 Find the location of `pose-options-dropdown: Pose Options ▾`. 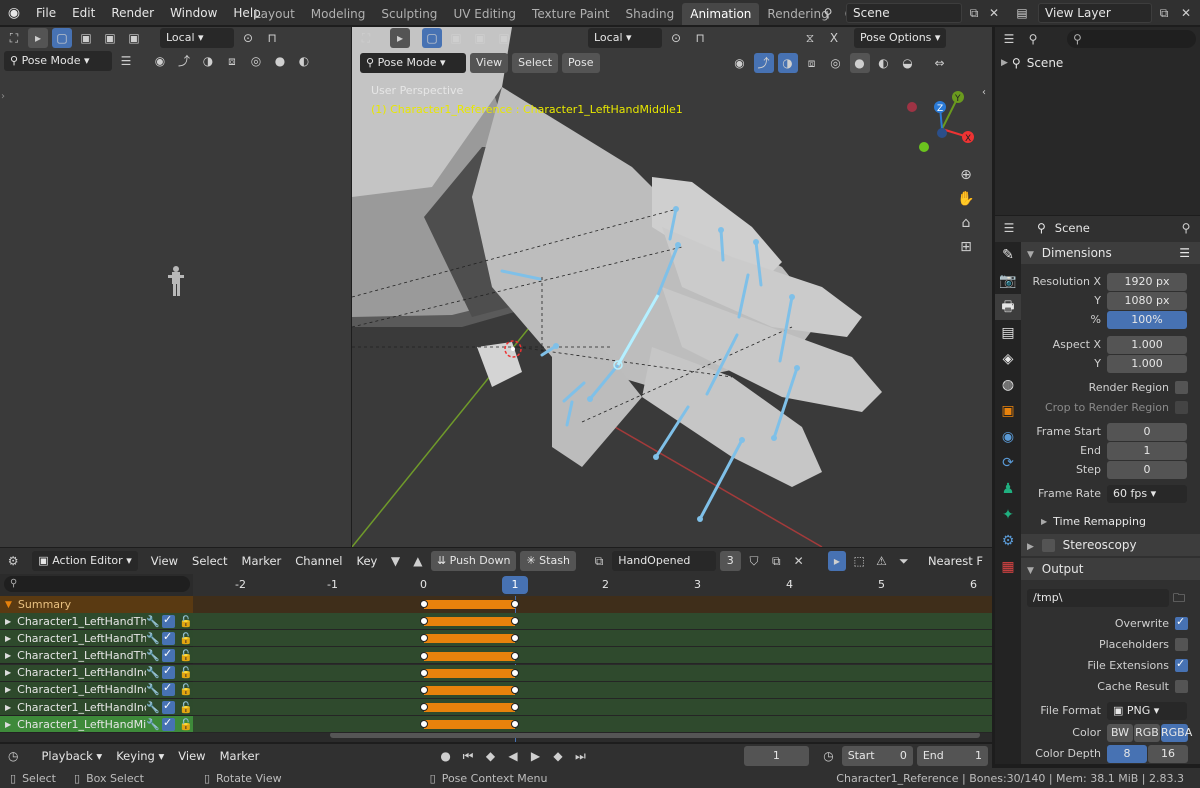

pose-options-dropdown: Pose Options ▾ is located at coordinates (900, 38).